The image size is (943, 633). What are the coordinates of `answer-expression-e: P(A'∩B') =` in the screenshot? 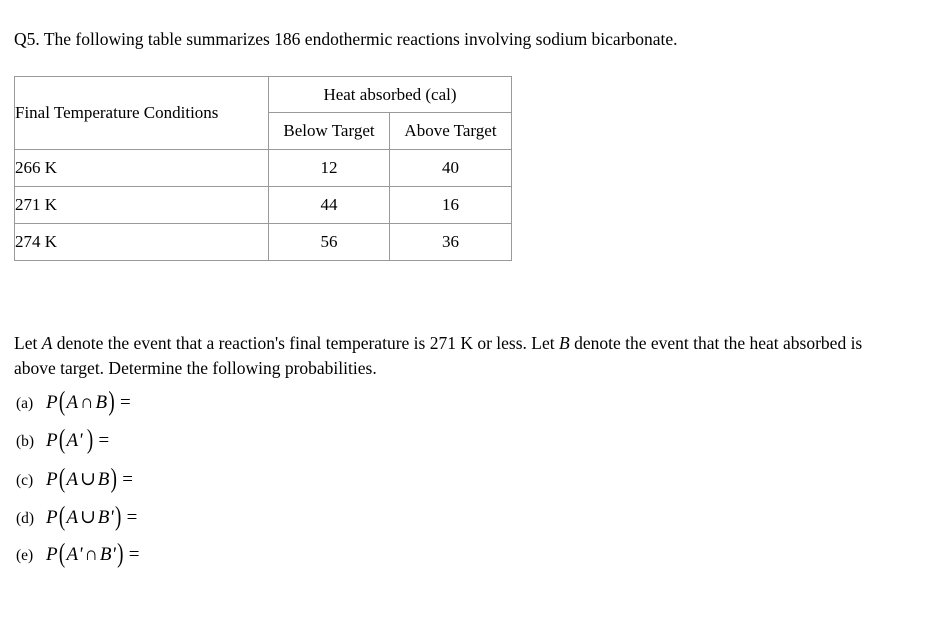 It's located at (93, 554).